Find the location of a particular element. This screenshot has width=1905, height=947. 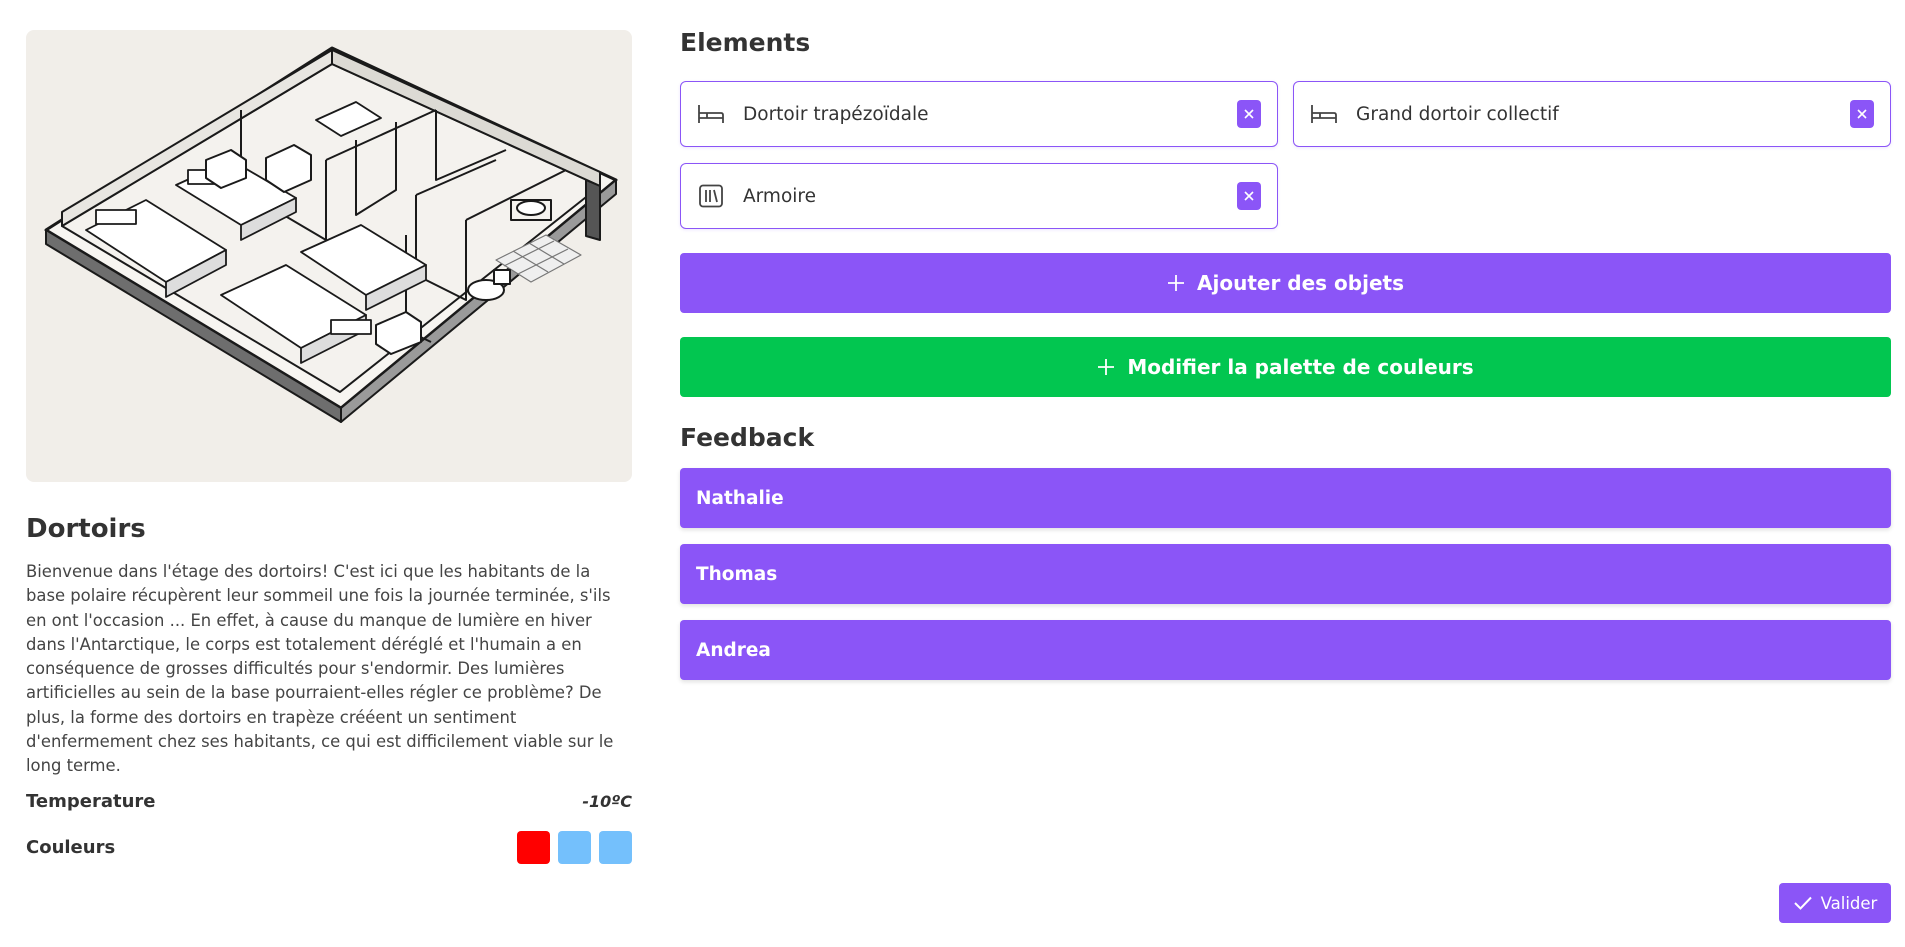

feedback-title: Feedback is located at coordinates (747, 437).